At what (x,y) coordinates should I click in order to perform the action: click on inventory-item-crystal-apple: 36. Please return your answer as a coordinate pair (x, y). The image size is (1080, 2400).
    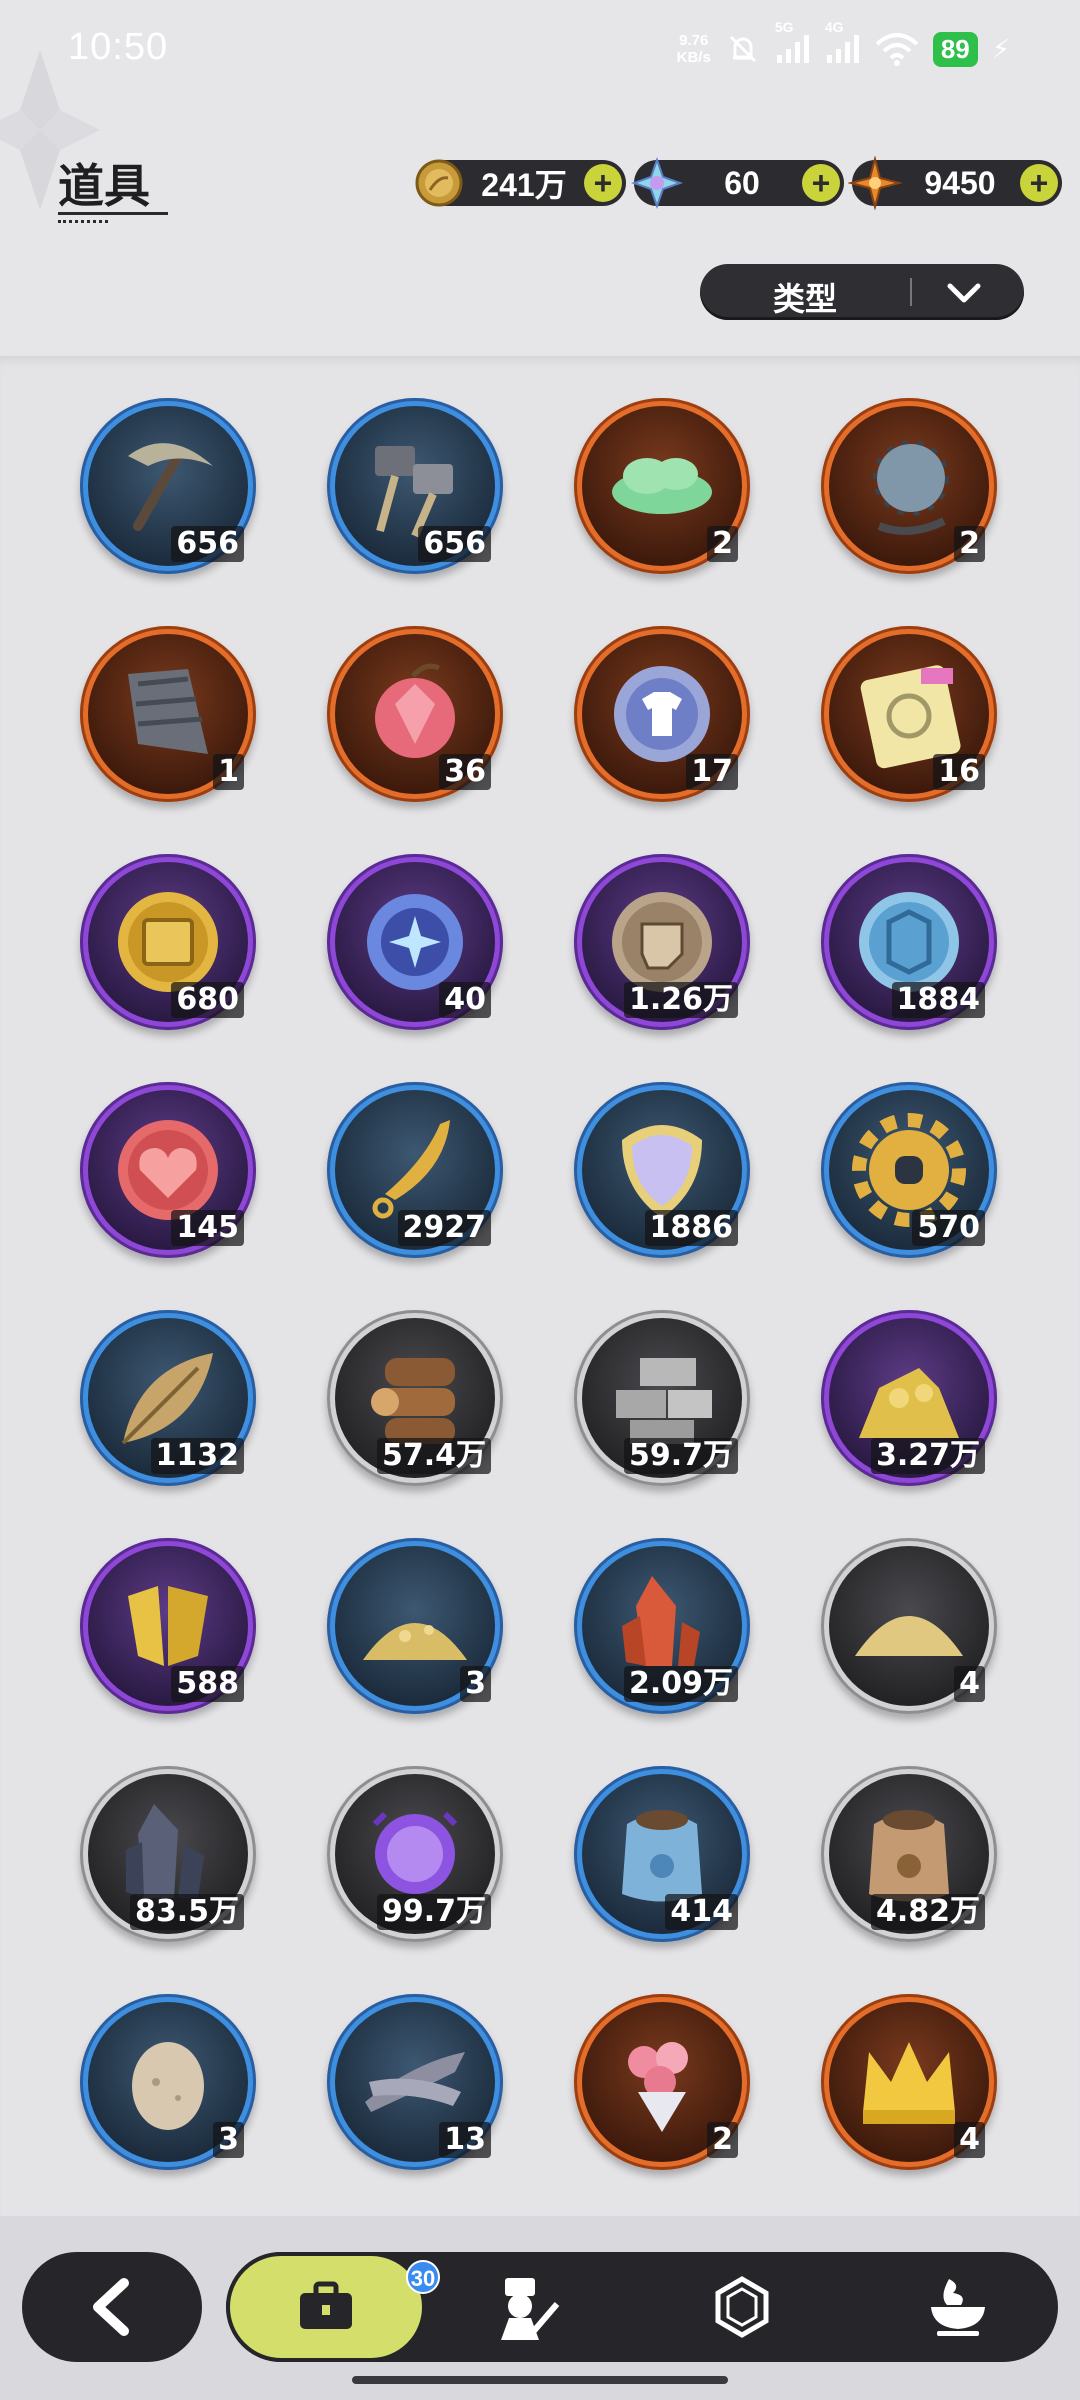
    Looking at the image, I should click on (415, 714).